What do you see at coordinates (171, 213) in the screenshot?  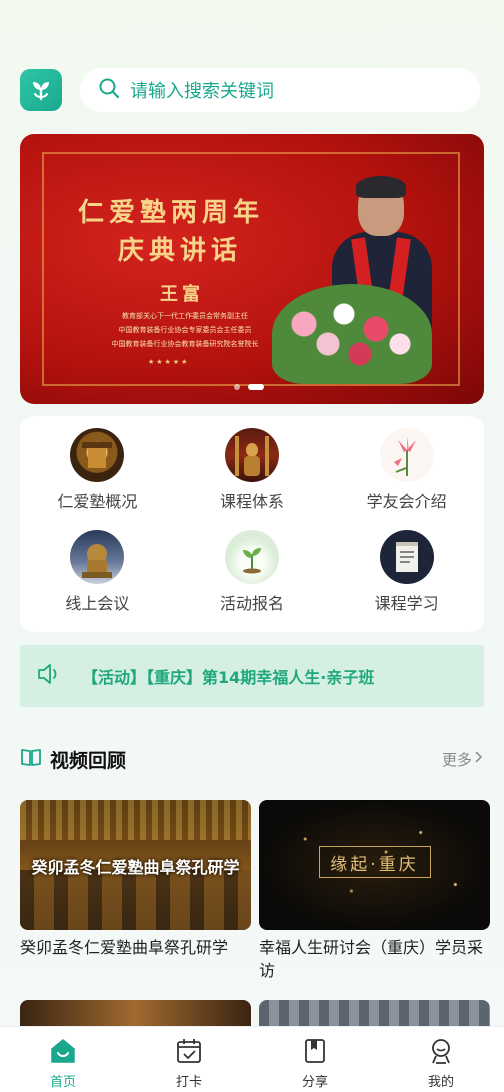 I see `banner-title-line1: 仁爱塾两周年` at bounding box center [171, 213].